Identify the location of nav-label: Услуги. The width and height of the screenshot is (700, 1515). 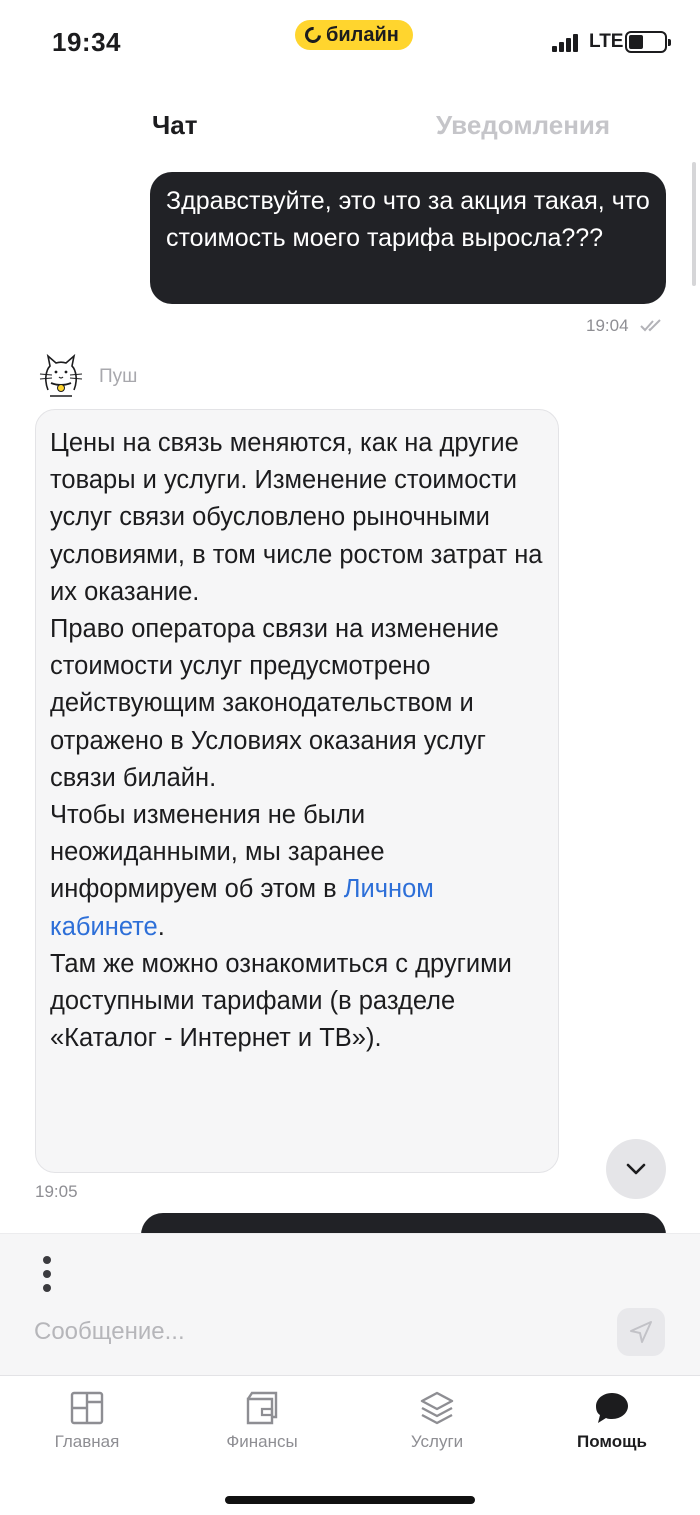
(437, 1441).